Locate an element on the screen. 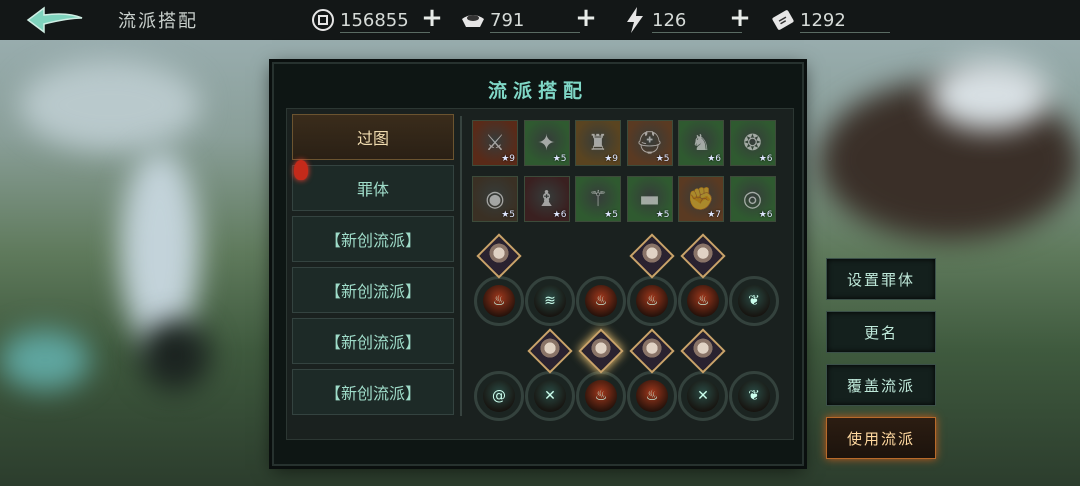 The height and width of the screenshot is (486, 1080). joystick-blur is located at coordinates (175, 355).